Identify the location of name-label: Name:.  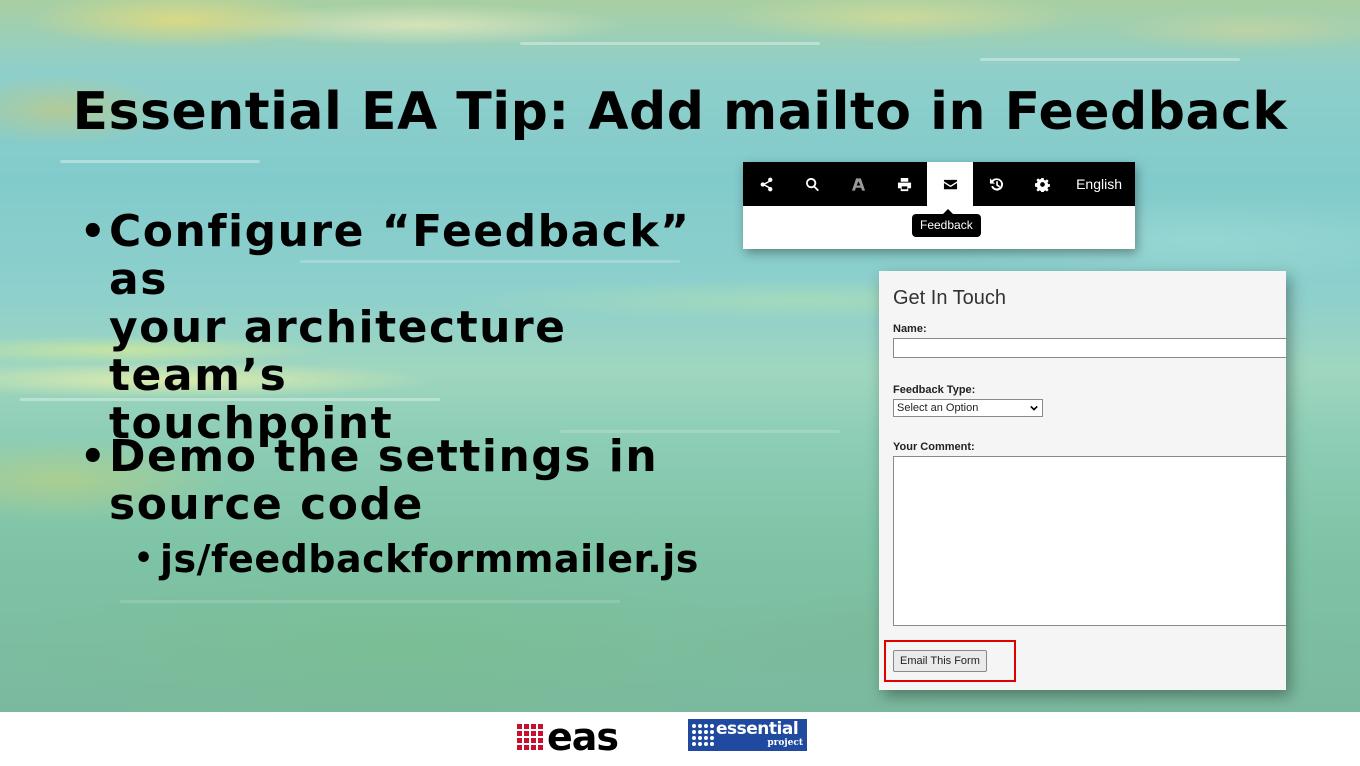
(910, 329).